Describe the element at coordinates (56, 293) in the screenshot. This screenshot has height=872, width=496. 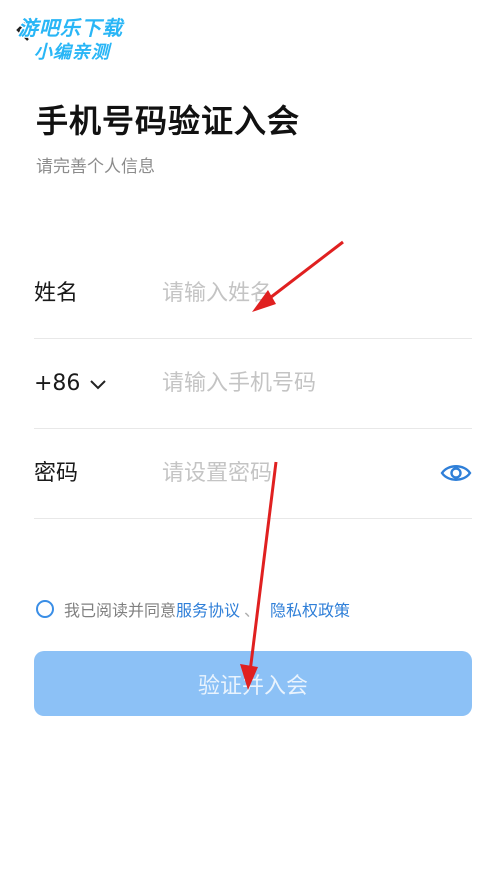
I see `name-label: 姓名` at that location.